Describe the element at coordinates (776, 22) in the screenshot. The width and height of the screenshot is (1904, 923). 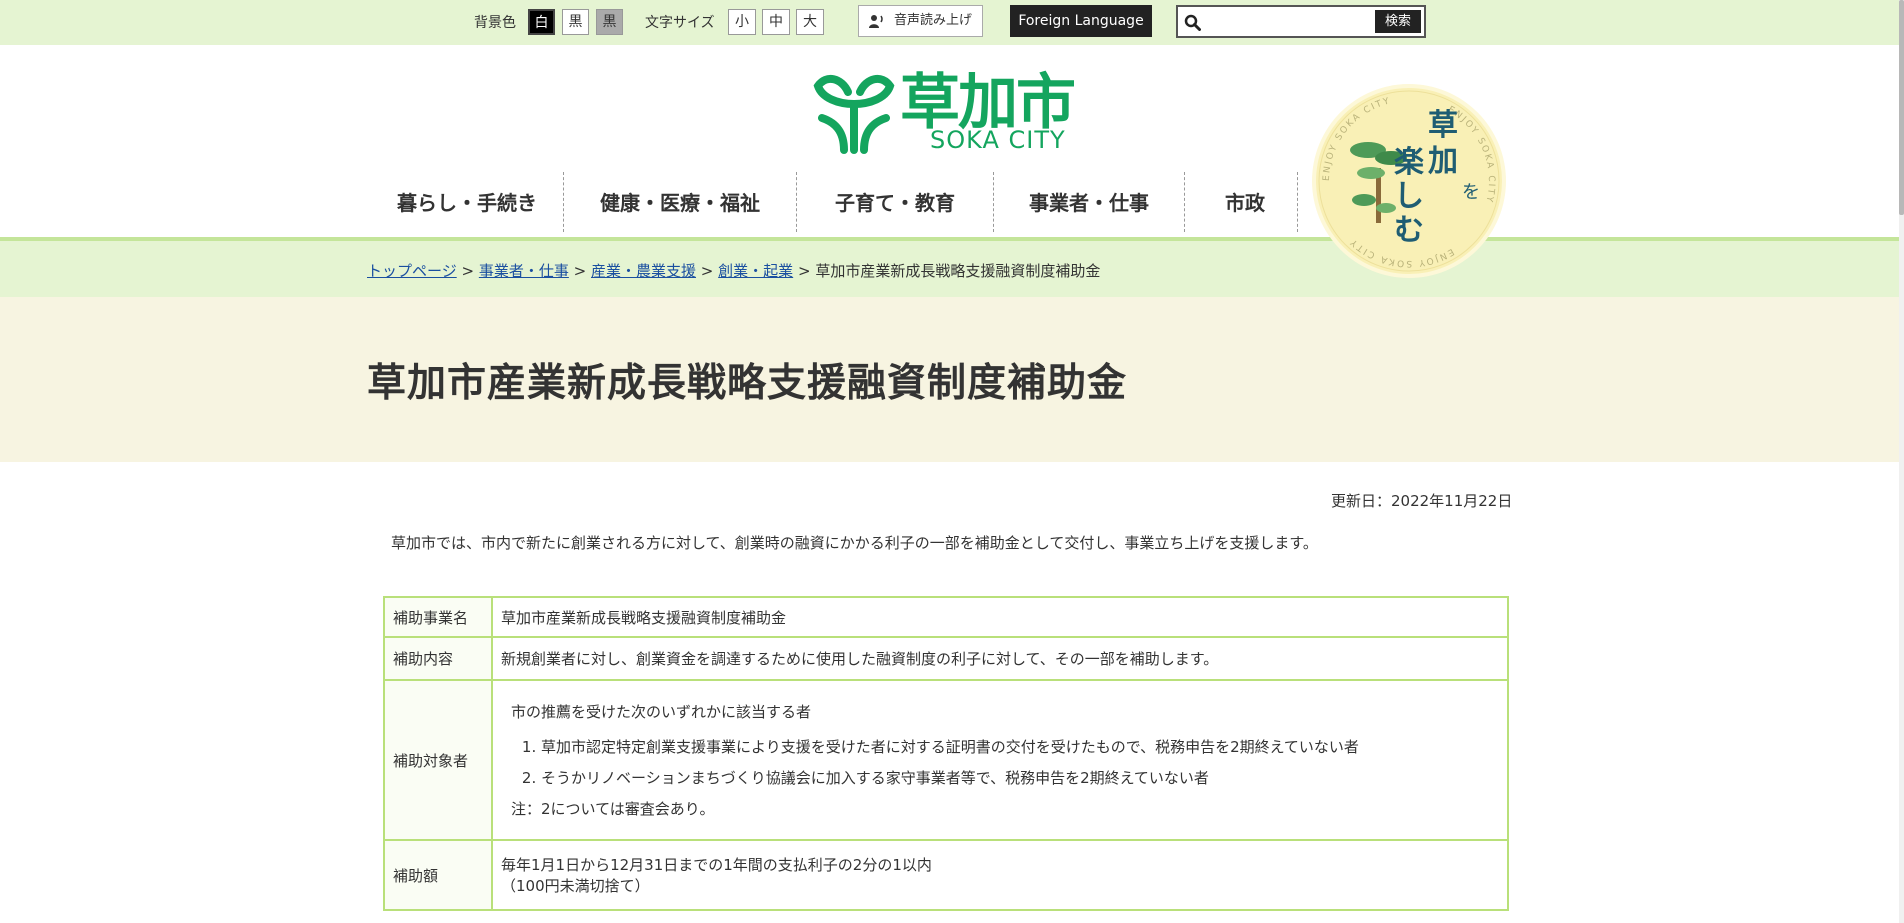
I see `font-medium-button: 中` at that location.